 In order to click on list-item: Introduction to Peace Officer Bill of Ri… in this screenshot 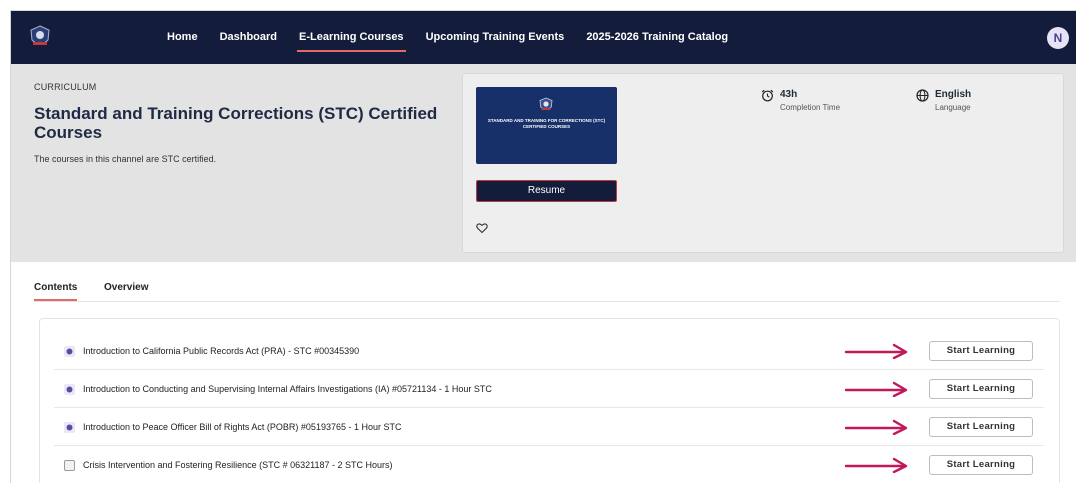, I will do `click(549, 427)`.